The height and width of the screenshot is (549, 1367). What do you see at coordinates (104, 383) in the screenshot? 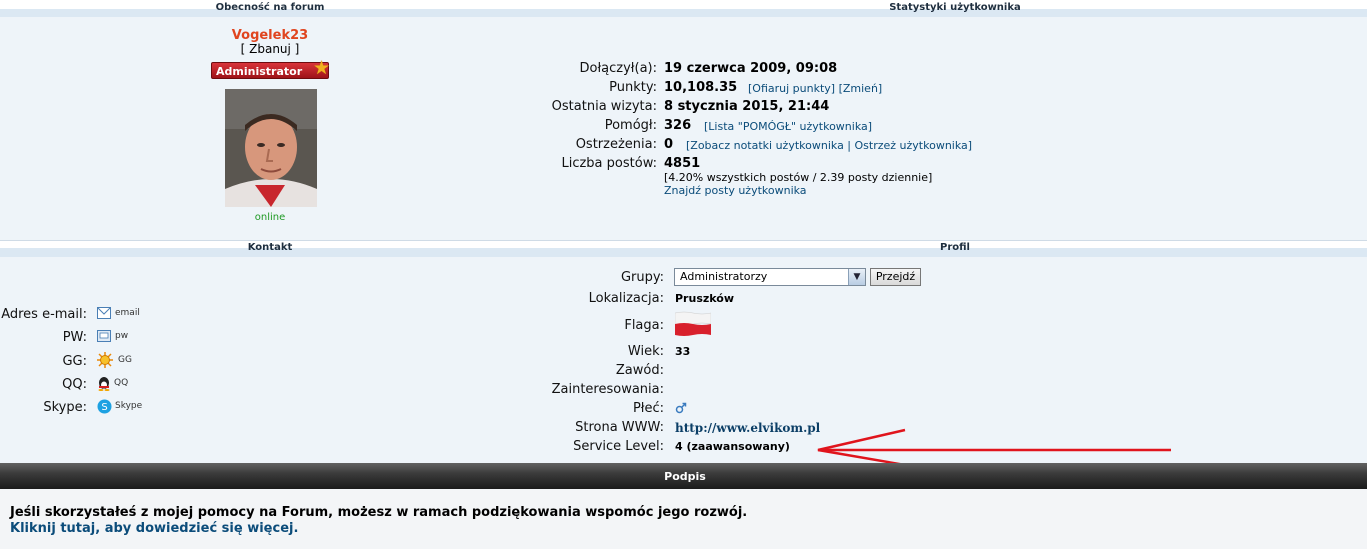
I see `qq-penguin-icon` at bounding box center [104, 383].